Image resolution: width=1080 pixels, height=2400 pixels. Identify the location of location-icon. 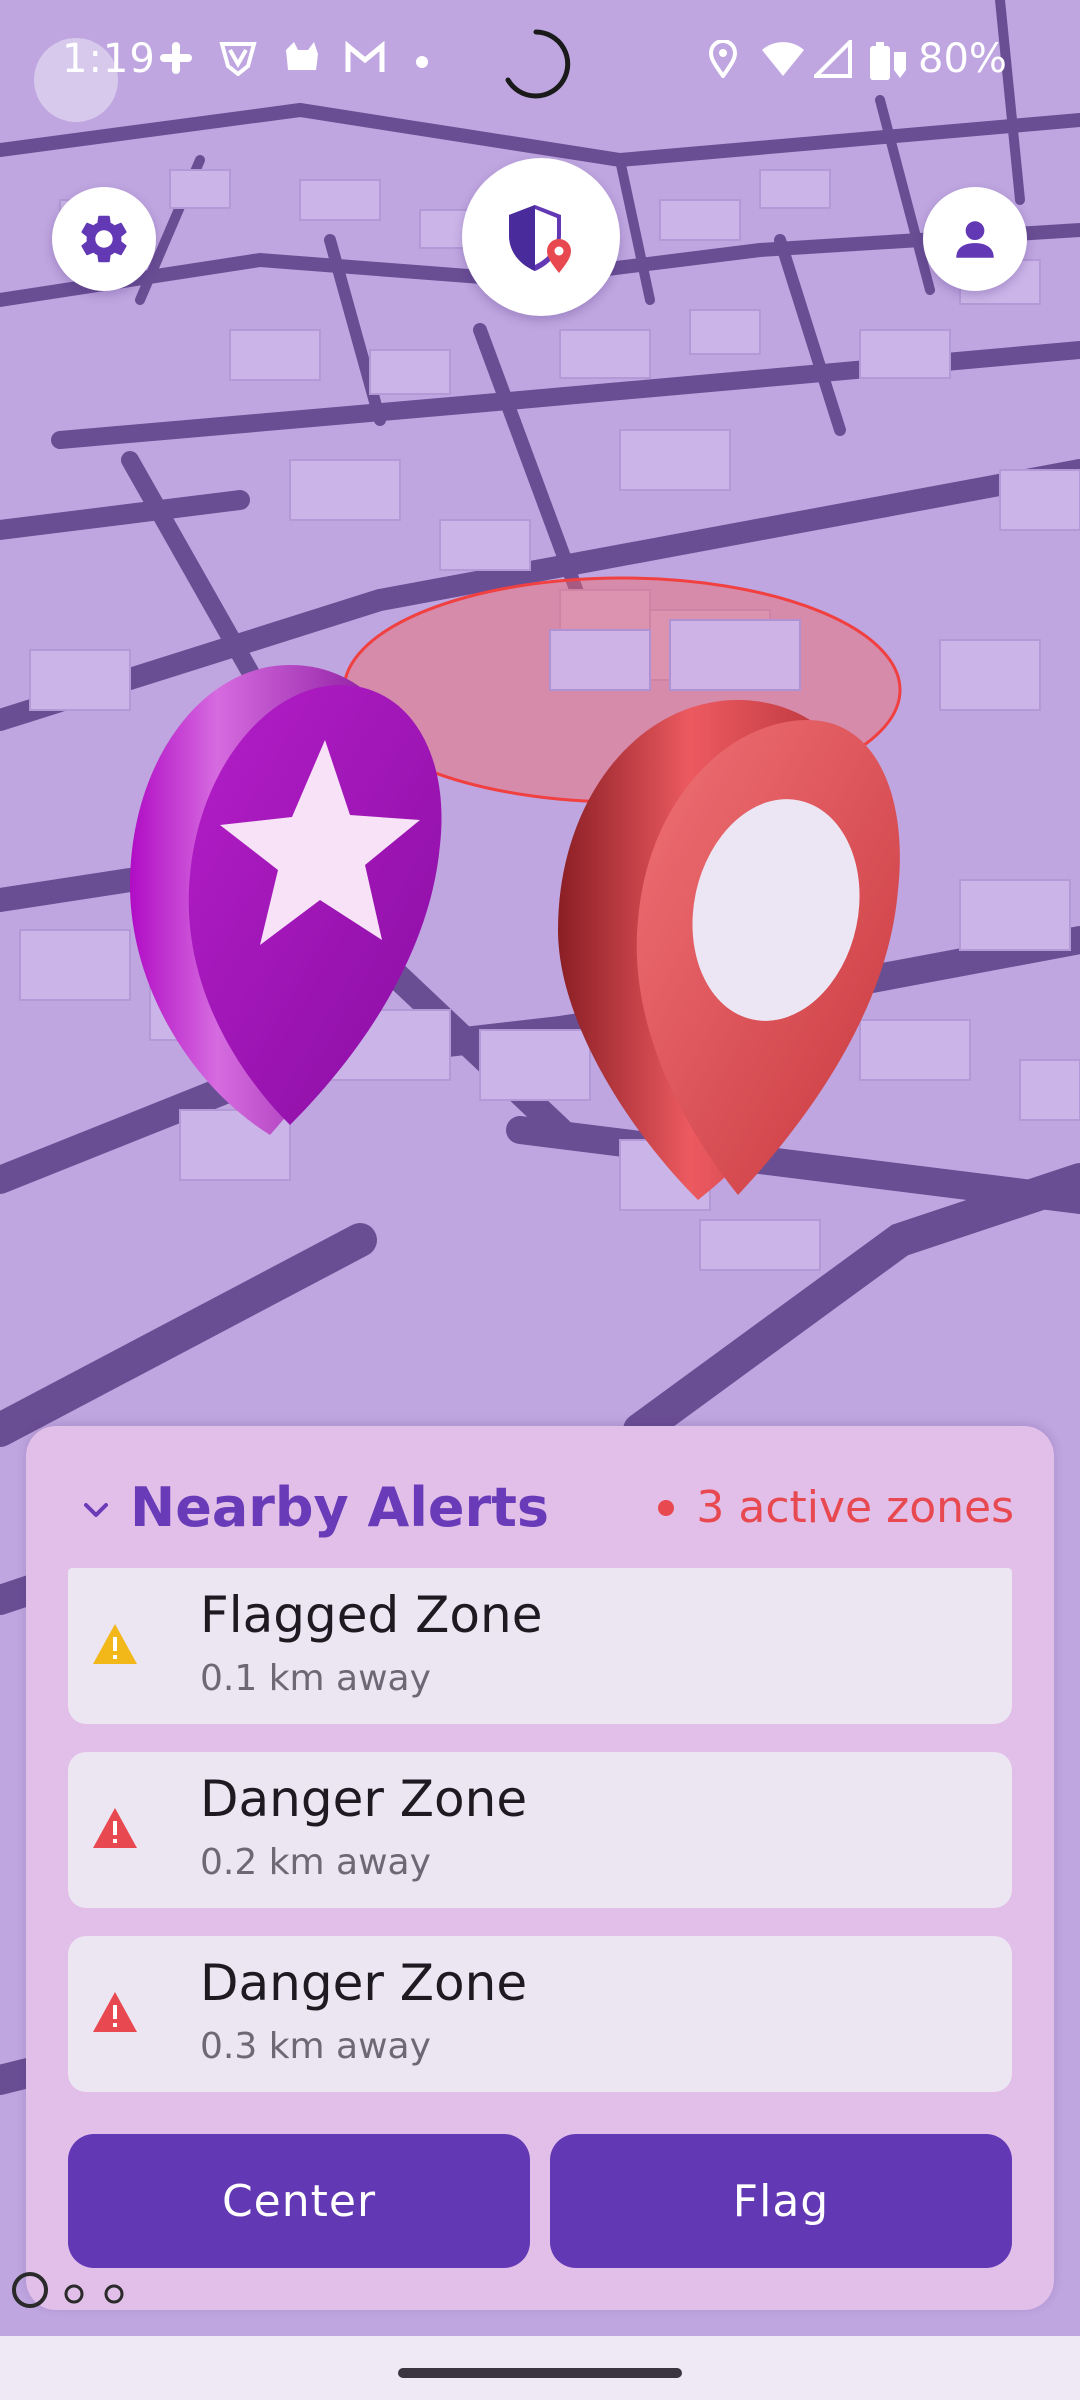
(723, 59).